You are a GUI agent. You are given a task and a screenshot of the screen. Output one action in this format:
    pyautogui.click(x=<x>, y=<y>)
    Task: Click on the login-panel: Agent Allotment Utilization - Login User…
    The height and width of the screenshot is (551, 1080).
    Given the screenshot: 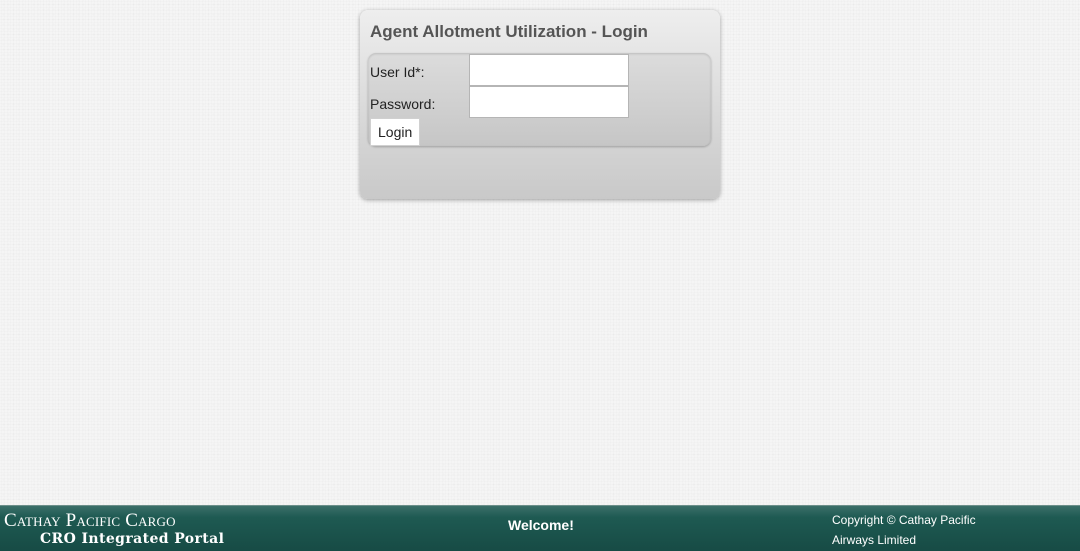 What is the action you would take?
    pyautogui.click(x=540, y=104)
    